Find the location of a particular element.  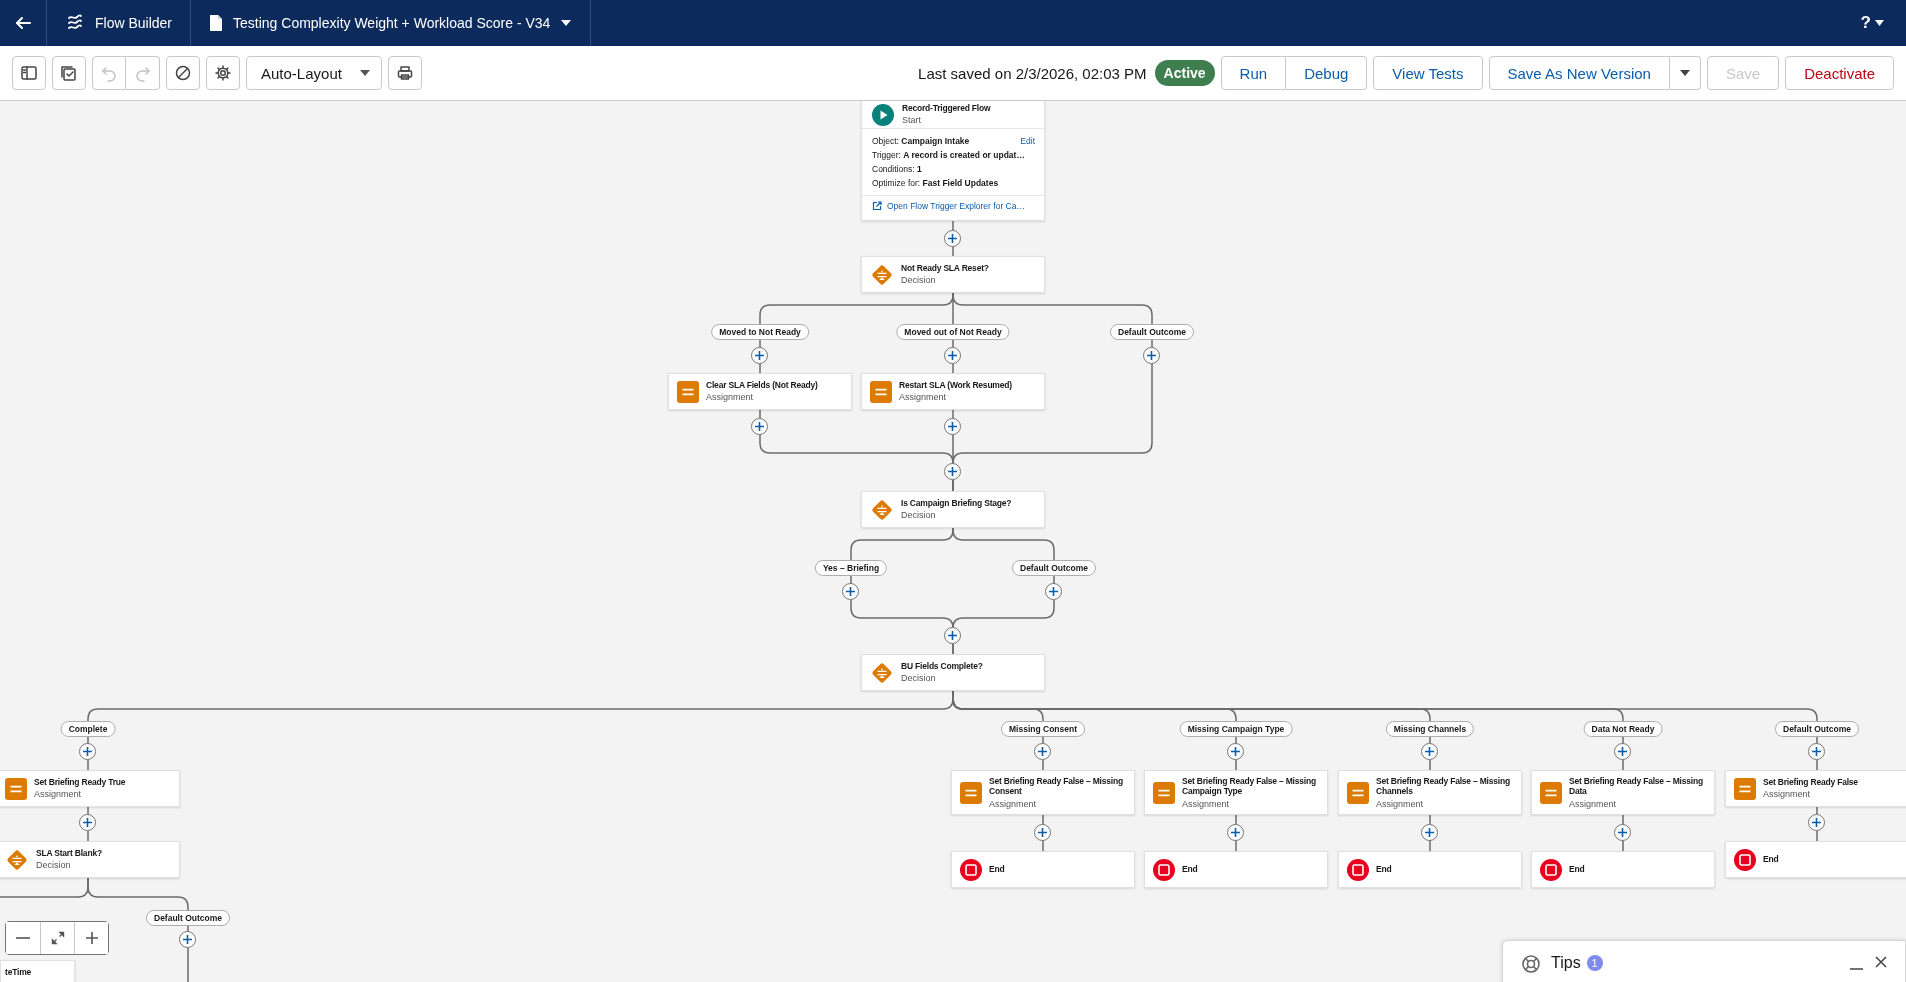

flow-node: BU Fields Complete? Decision is located at coordinates (953, 672).